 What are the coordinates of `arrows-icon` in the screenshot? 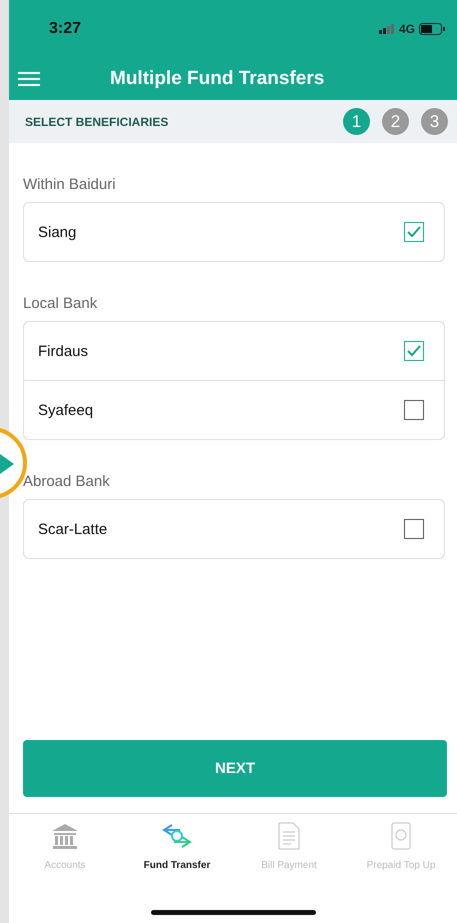 It's located at (177, 836).